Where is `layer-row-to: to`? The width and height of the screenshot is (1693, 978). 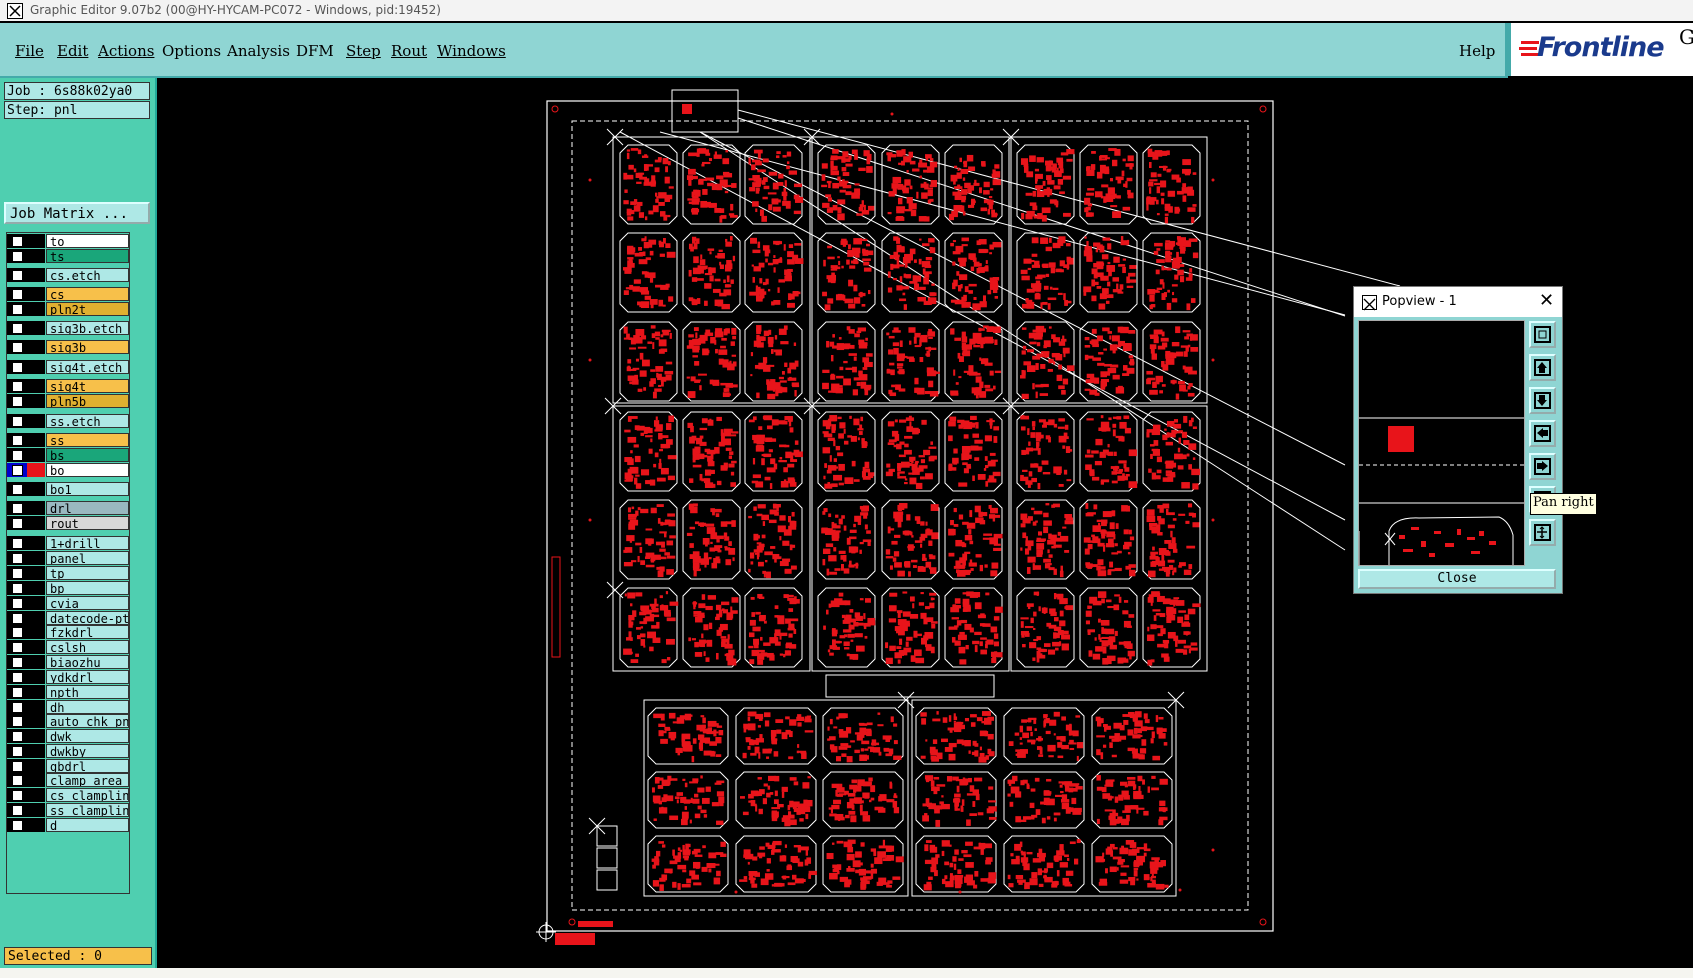 layer-row-to: to is located at coordinates (68, 241).